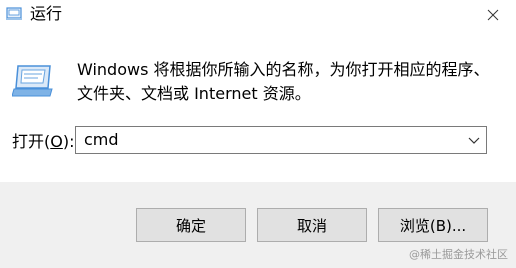  I want to click on run-program-icon, so click(32, 81).